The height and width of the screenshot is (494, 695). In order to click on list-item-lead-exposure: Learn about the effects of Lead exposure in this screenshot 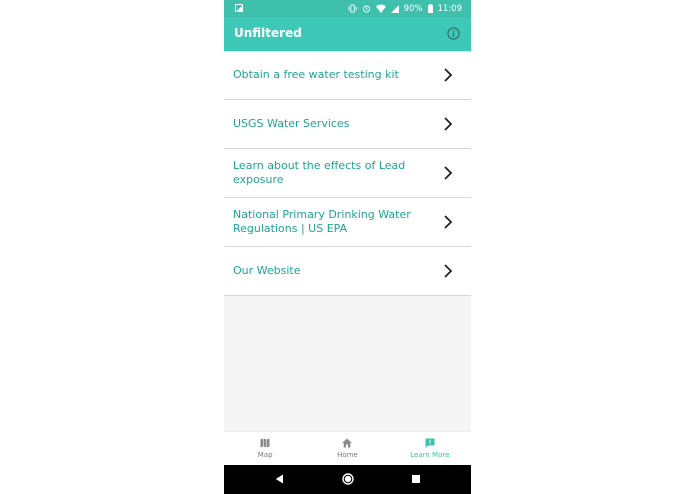, I will do `click(347, 173)`.